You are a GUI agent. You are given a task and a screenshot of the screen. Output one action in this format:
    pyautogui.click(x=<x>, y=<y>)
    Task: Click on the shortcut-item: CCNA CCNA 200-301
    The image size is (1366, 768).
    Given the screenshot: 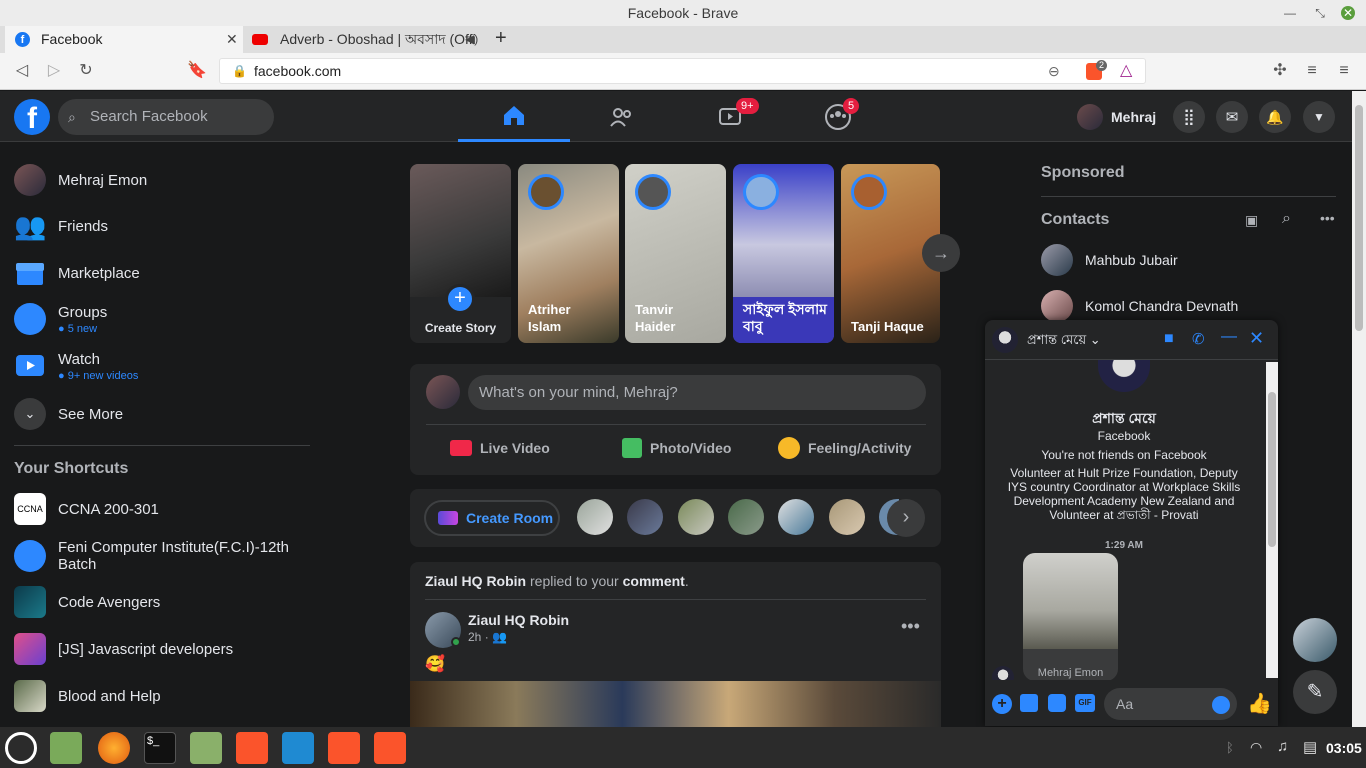 What is the action you would take?
    pyautogui.click(x=164, y=509)
    